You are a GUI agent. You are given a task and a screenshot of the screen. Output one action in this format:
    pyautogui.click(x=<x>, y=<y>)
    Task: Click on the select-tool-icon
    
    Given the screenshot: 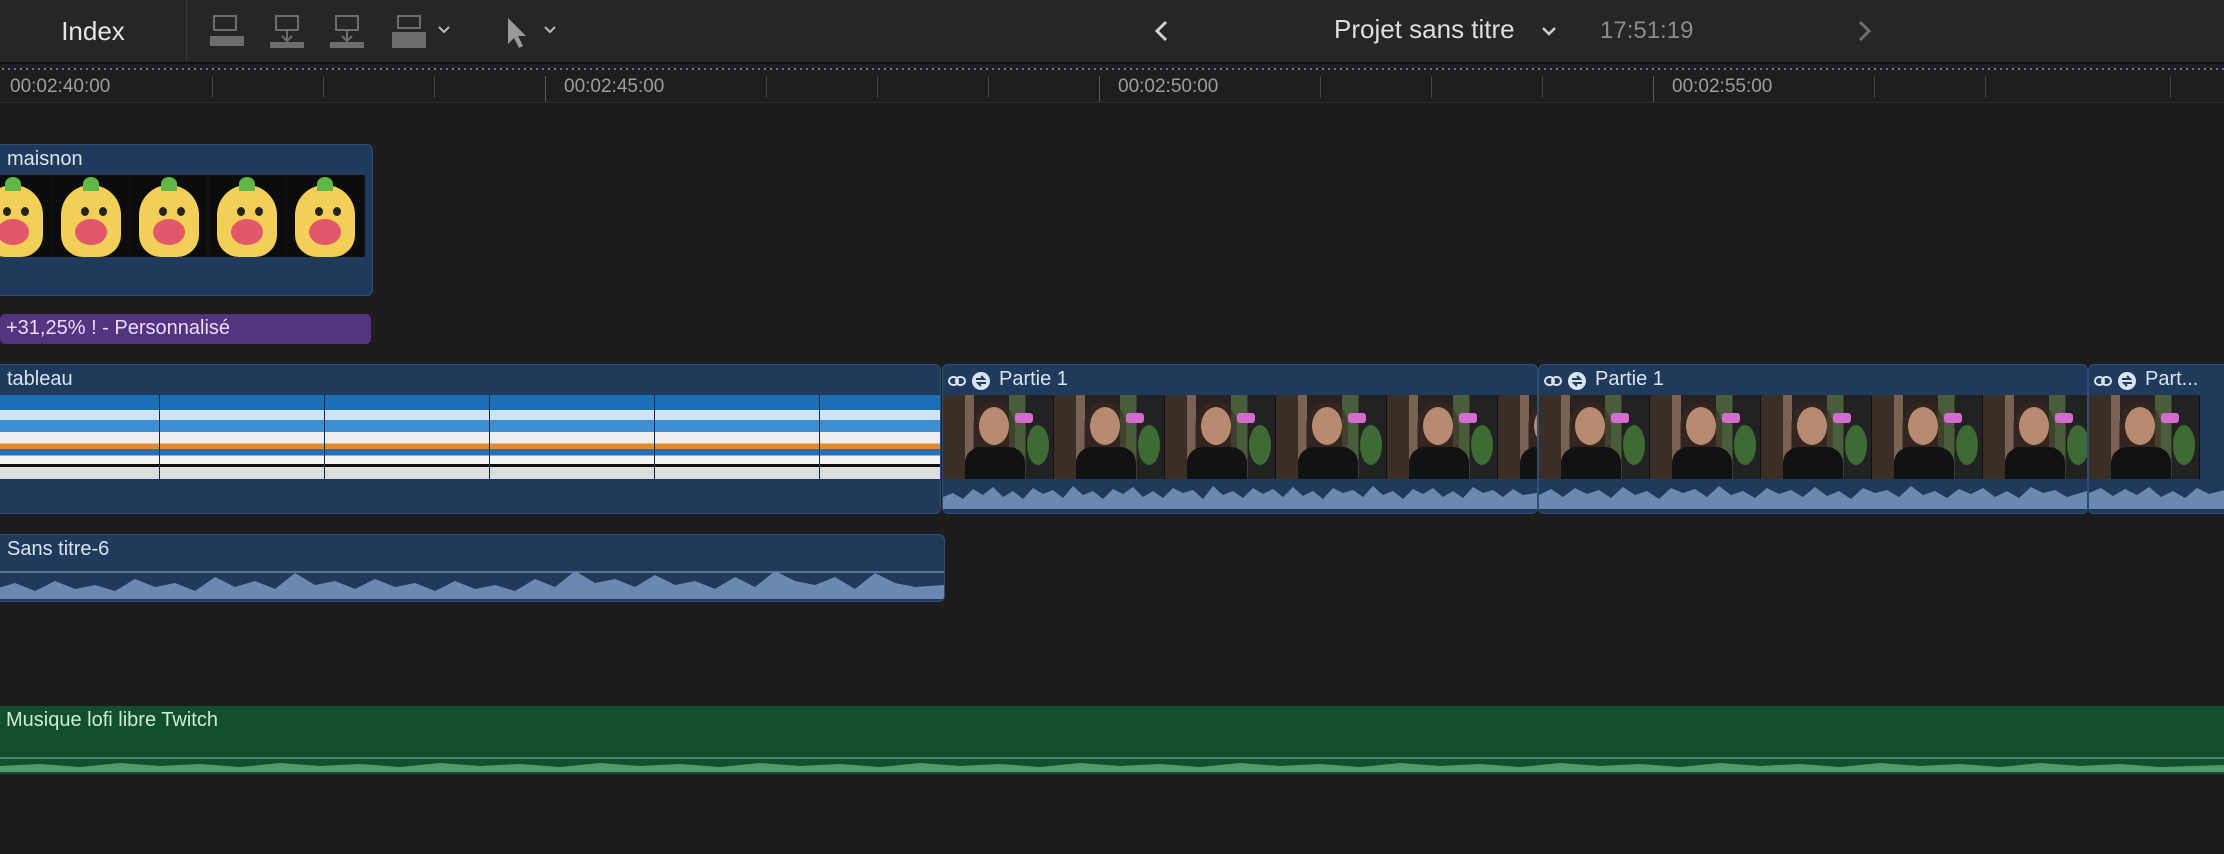 What is the action you would take?
    pyautogui.click(x=515, y=32)
    